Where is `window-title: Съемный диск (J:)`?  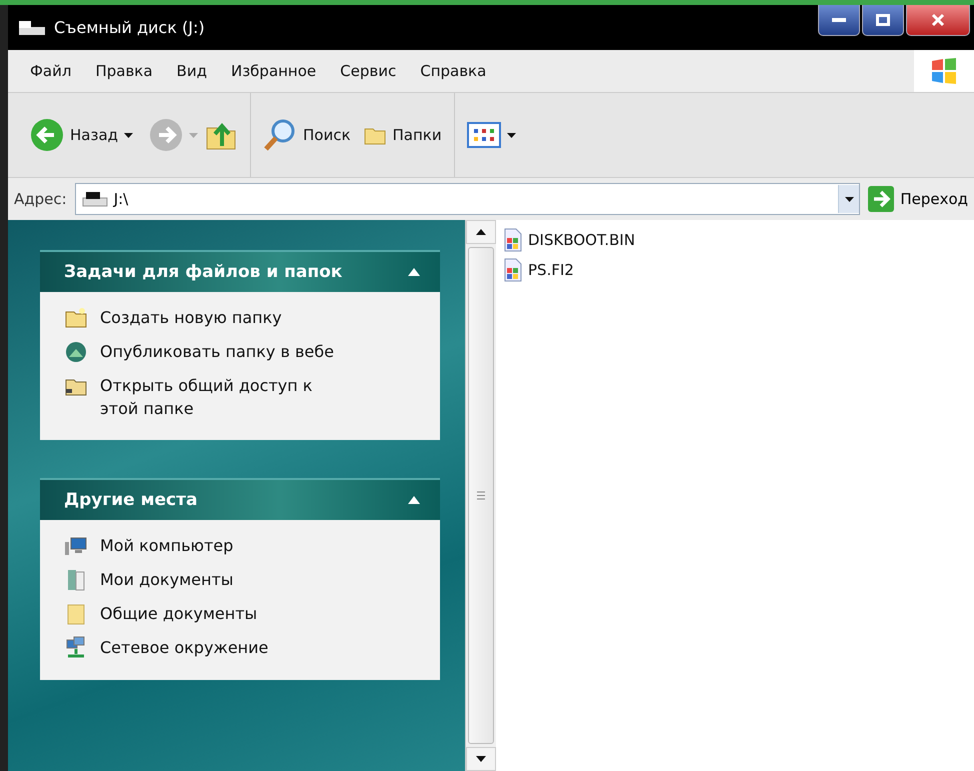 window-title: Съемный диск (J:) is located at coordinates (129, 27).